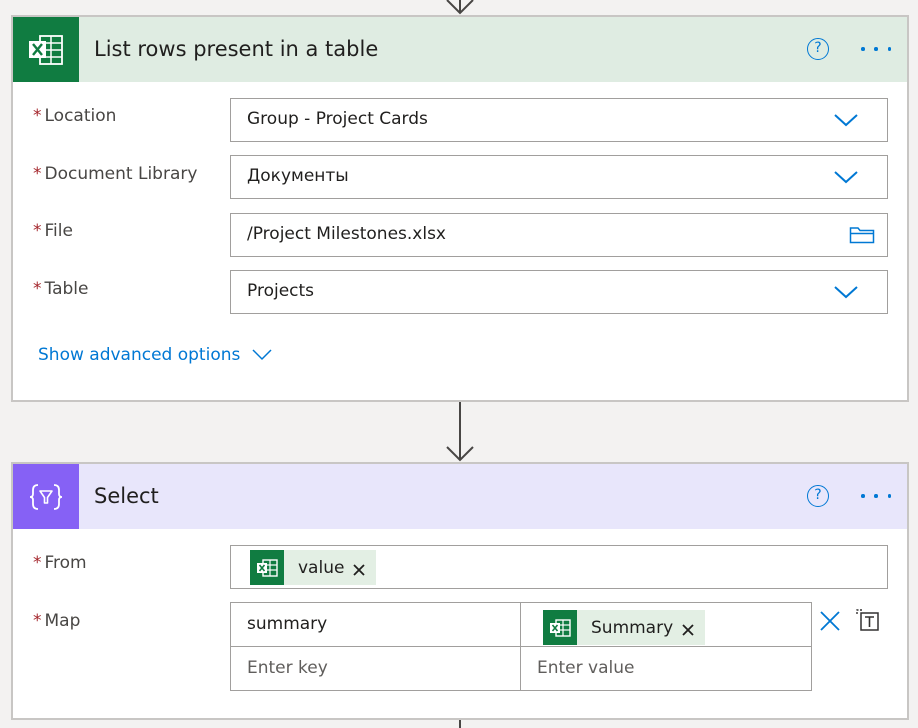 The height and width of the screenshot is (728, 918). I want to click on connector-arrow, so click(460, 432).